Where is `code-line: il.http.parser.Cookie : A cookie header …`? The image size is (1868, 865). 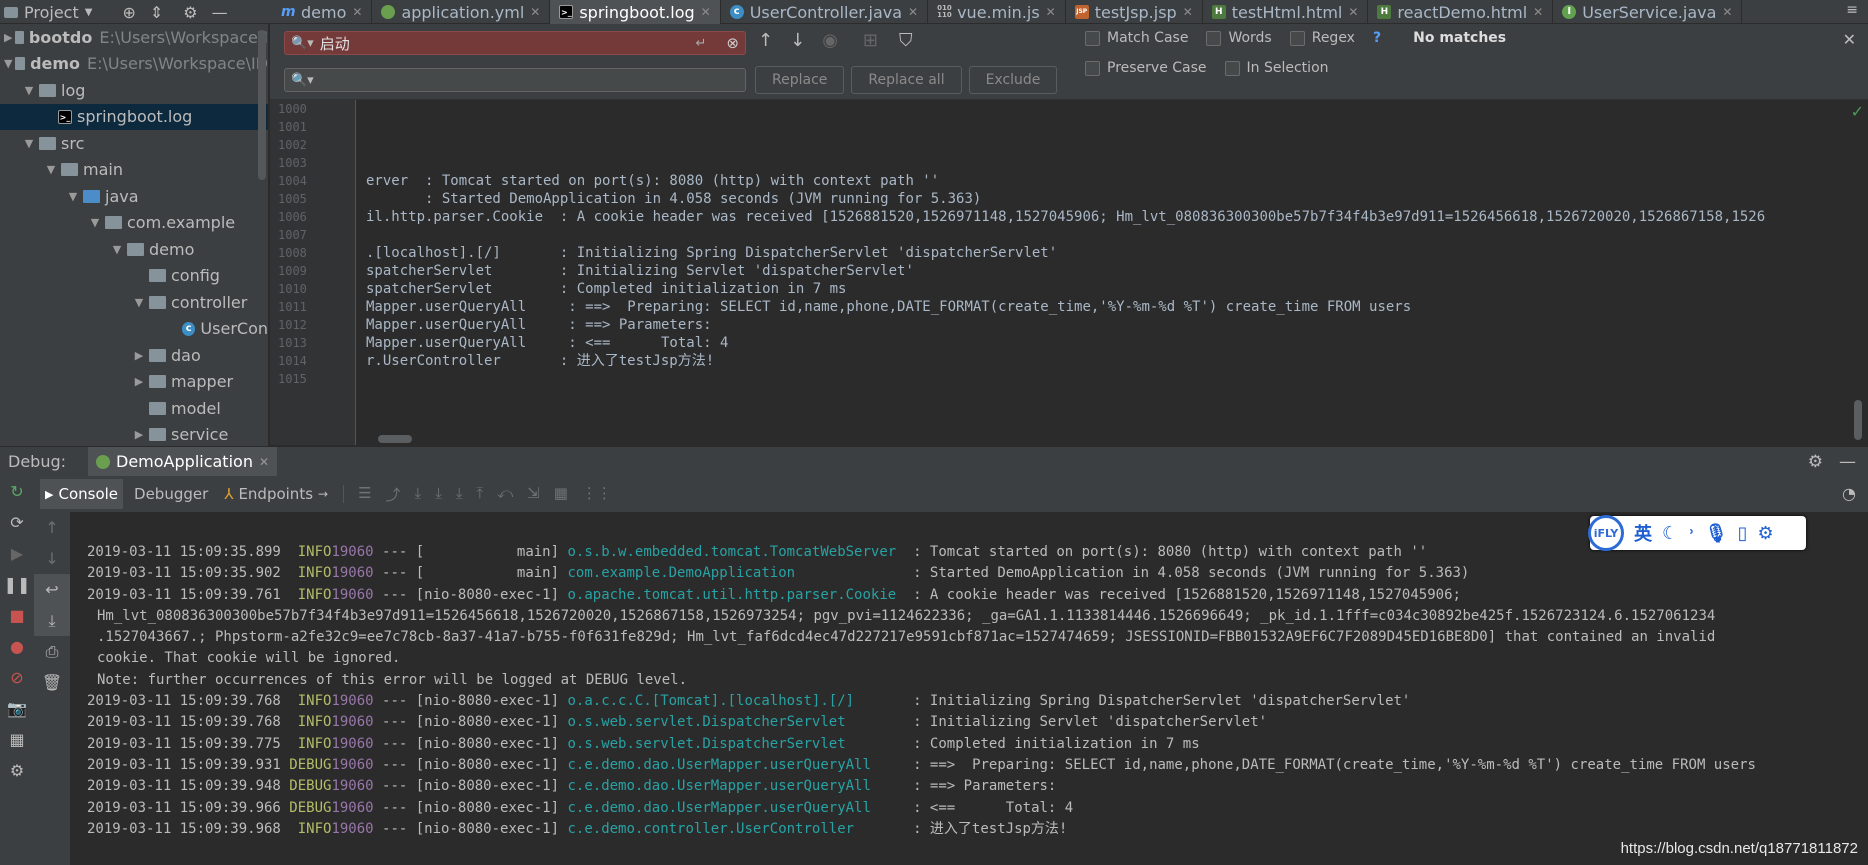
code-line: il.http.parser.Cookie : A cookie header … is located at coordinates (1116, 217).